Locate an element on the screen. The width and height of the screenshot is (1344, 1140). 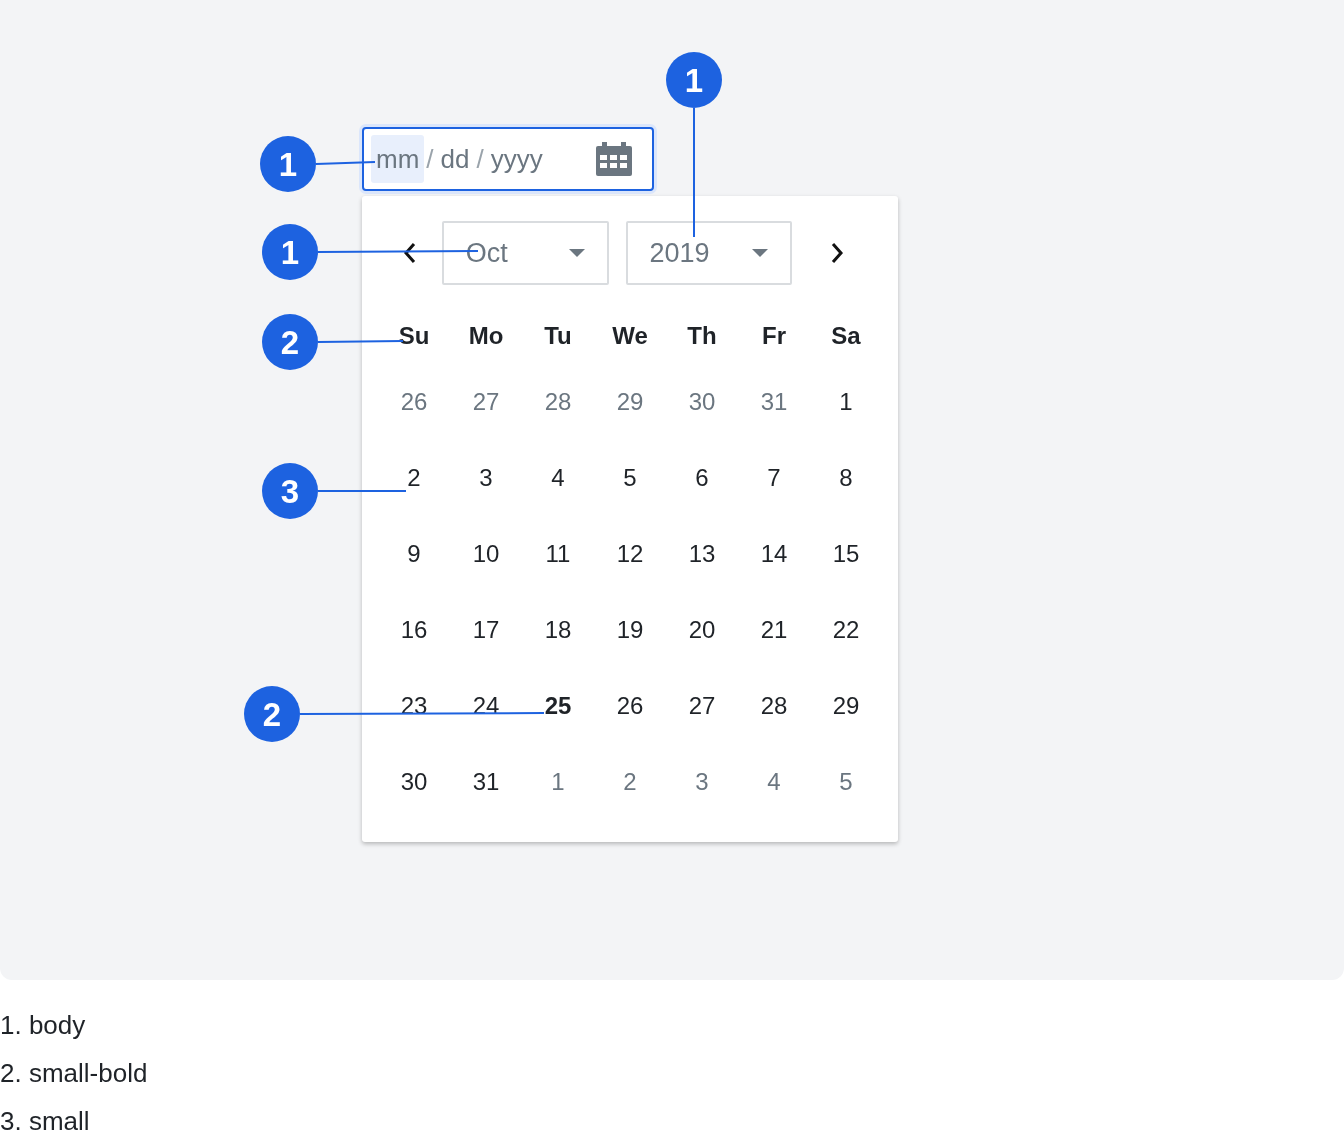
day-number: 18 is located at coordinates (558, 630).